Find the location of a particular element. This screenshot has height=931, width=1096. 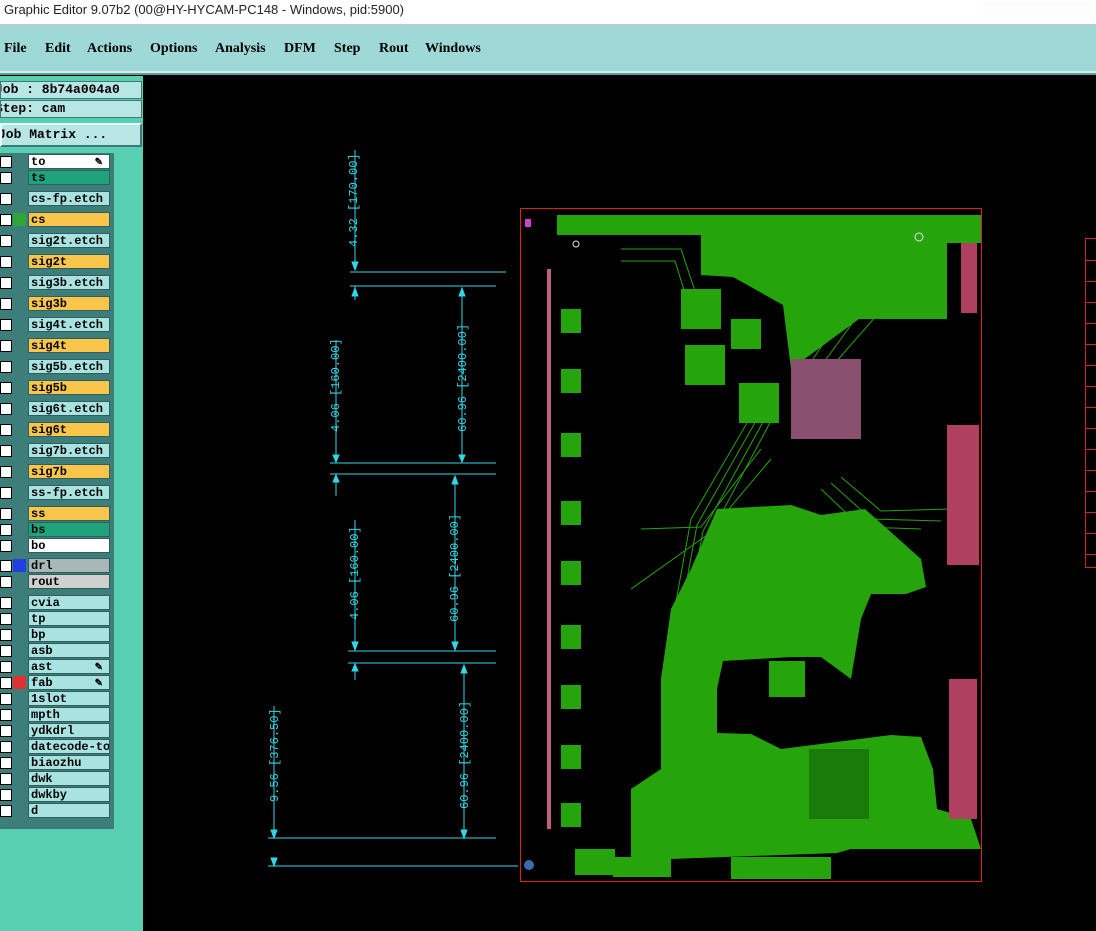

adjacent-panel-frame is located at coordinates (1090, 403).